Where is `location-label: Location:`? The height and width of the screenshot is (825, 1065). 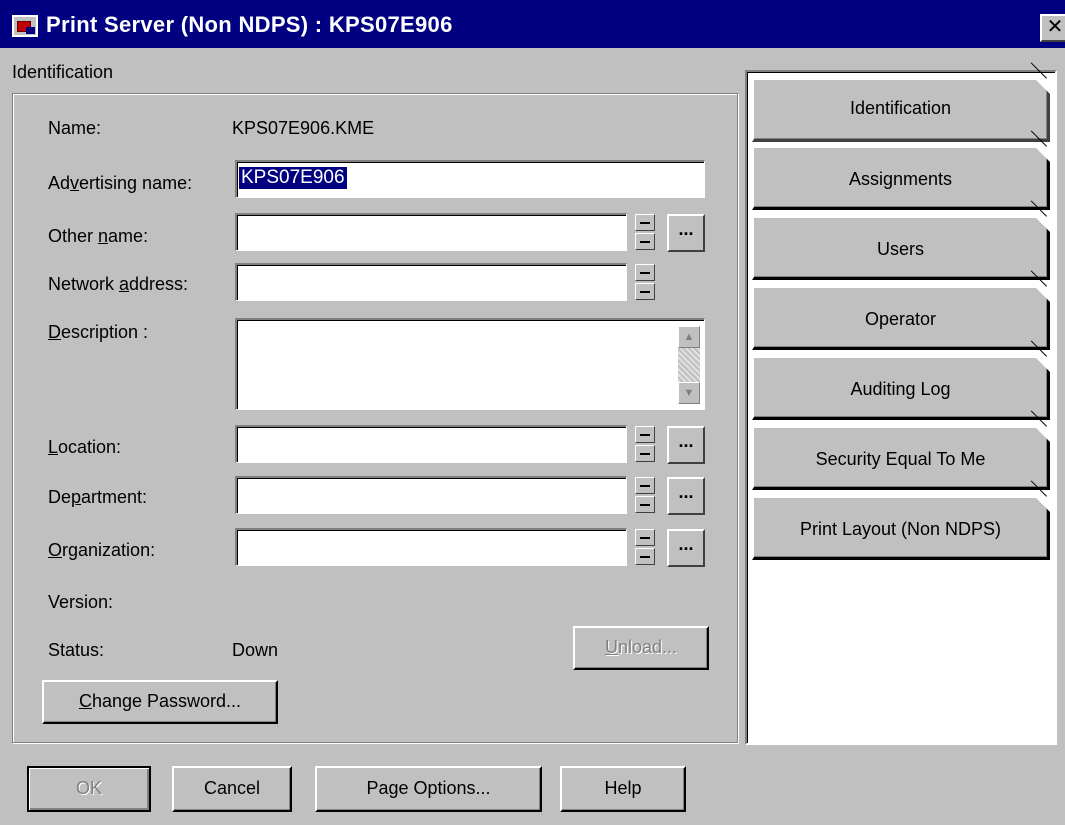 location-label: Location: is located at coordinates (85, 447).